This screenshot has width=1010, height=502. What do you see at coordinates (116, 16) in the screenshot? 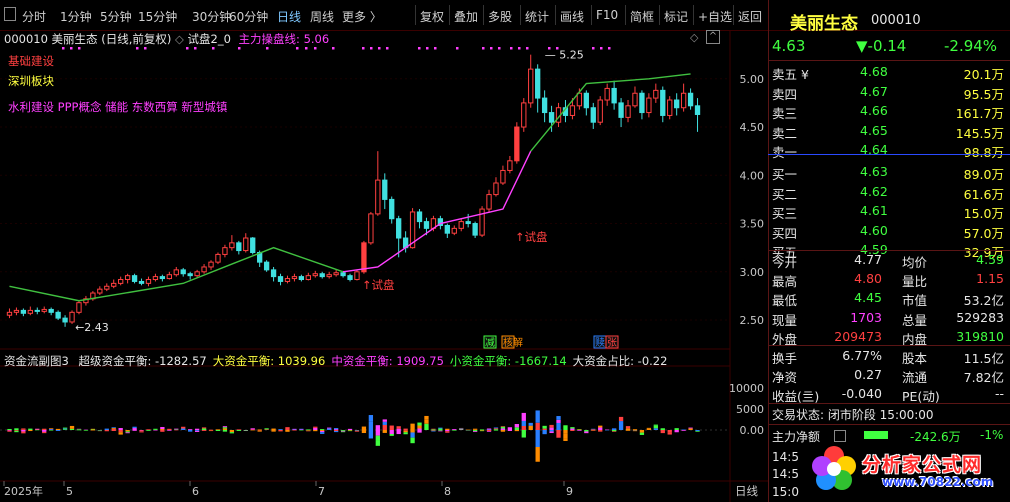
I see `period-tab: 5分钟` at bounding box center [116, 16].